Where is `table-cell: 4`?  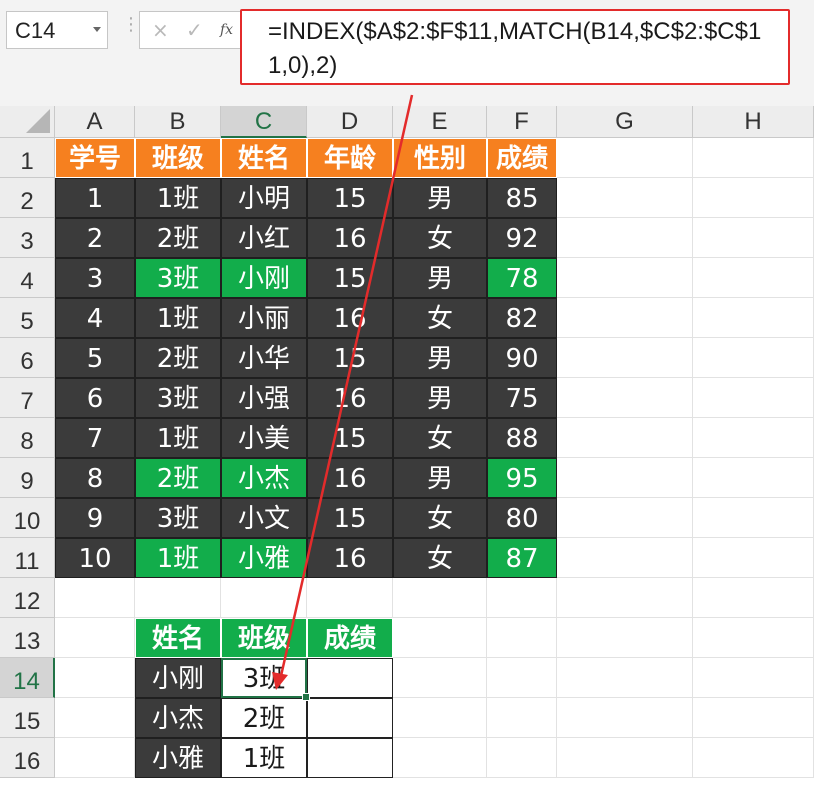
table-cell: 4 is located at coordinates (95, 318).